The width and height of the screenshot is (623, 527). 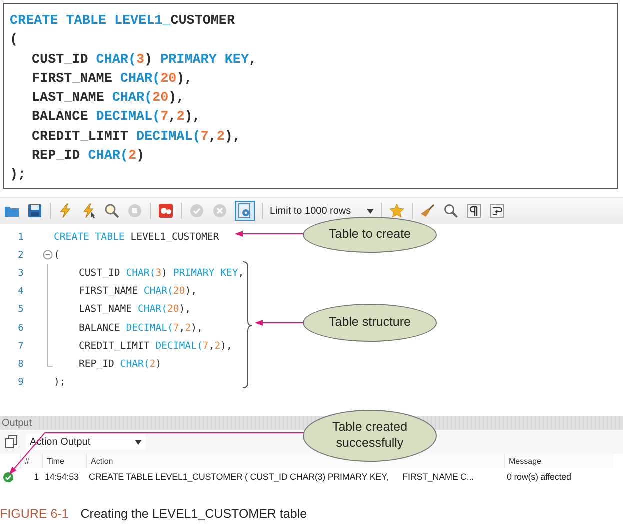 What do you see at coordinates (21, 364) in the screenshot?
I see `line-number: 8` at bounding box center [21, 364].